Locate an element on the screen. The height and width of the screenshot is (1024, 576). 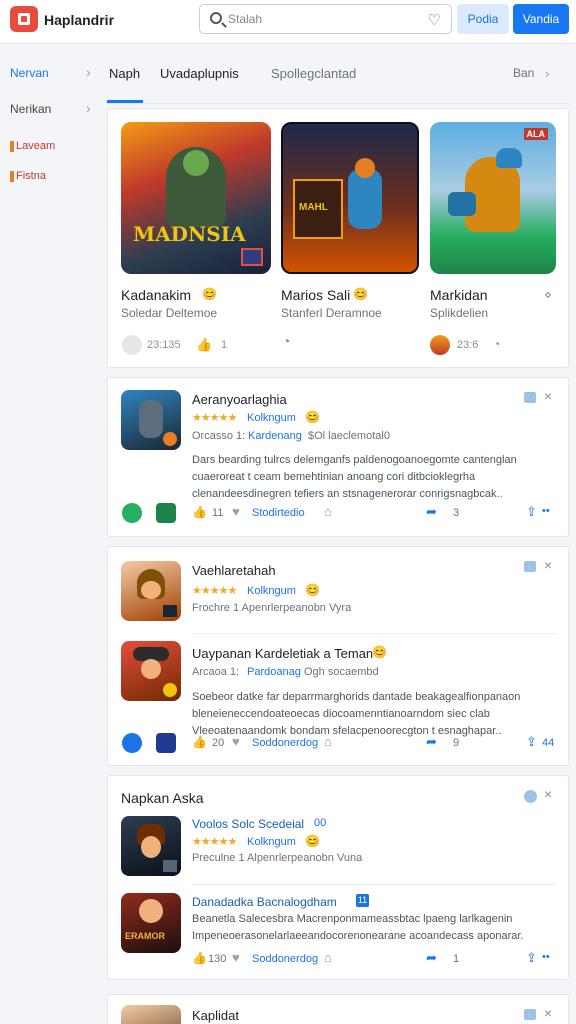
like-count: 1 is located at coordinates (224, 345).